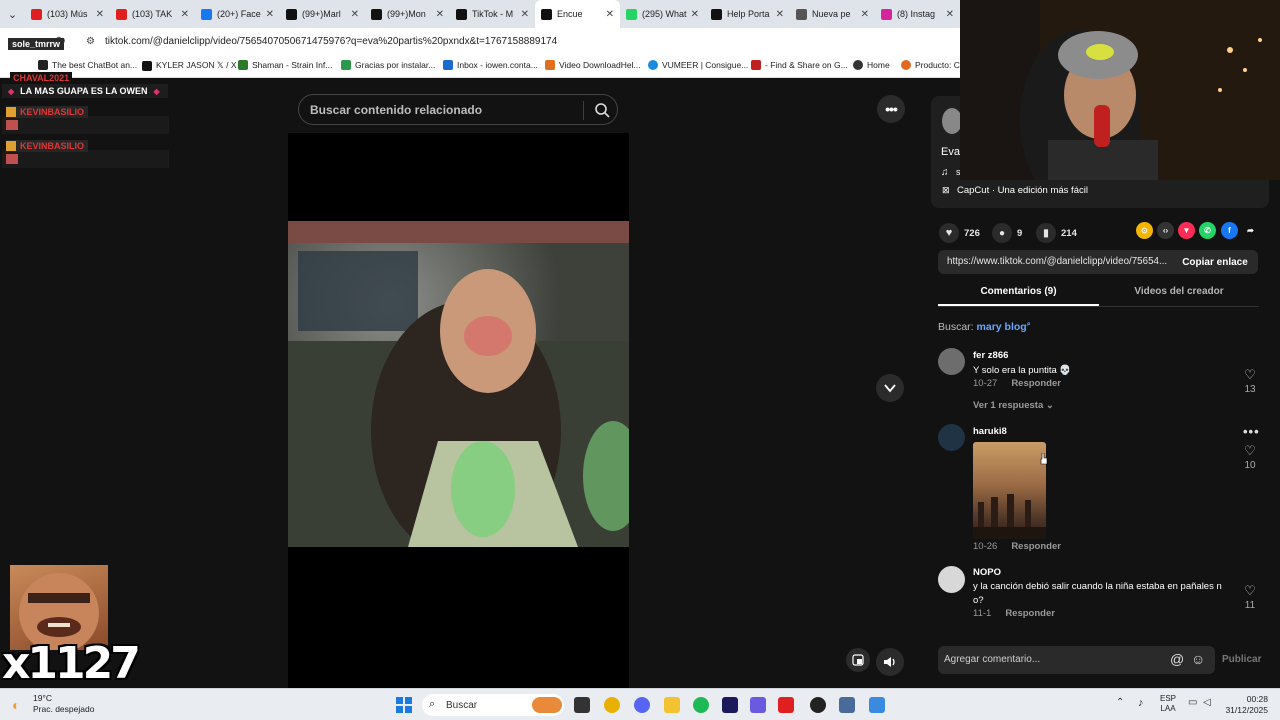 The width and height of the screenshot is (1280, 720). Describe the element at coordinates (461, 705) in the screenshot. I see `taskbar-search-label: Buscar` at that location.